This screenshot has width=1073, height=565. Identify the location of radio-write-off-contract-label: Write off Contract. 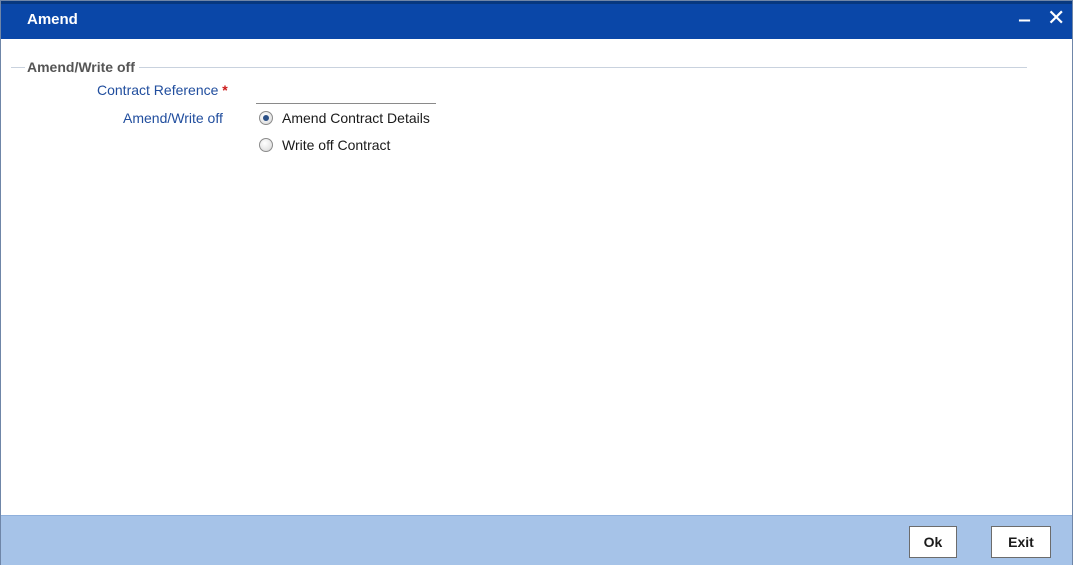
(336, 145).